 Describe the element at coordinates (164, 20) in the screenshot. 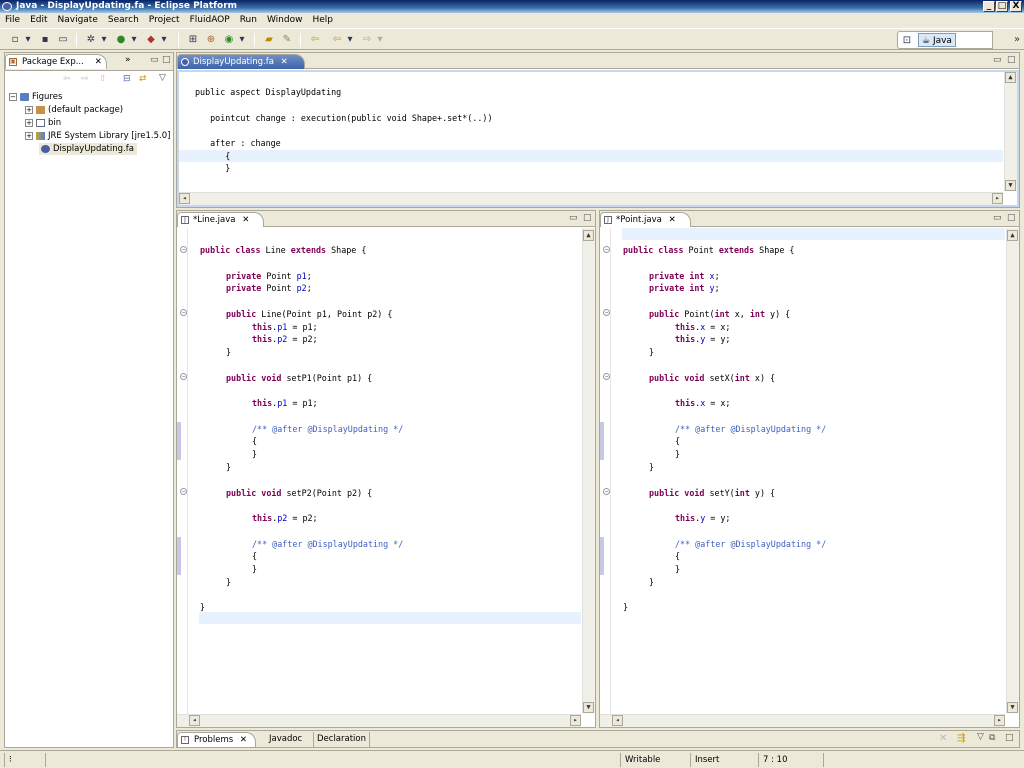

I see `menu-project: Project` at that location.